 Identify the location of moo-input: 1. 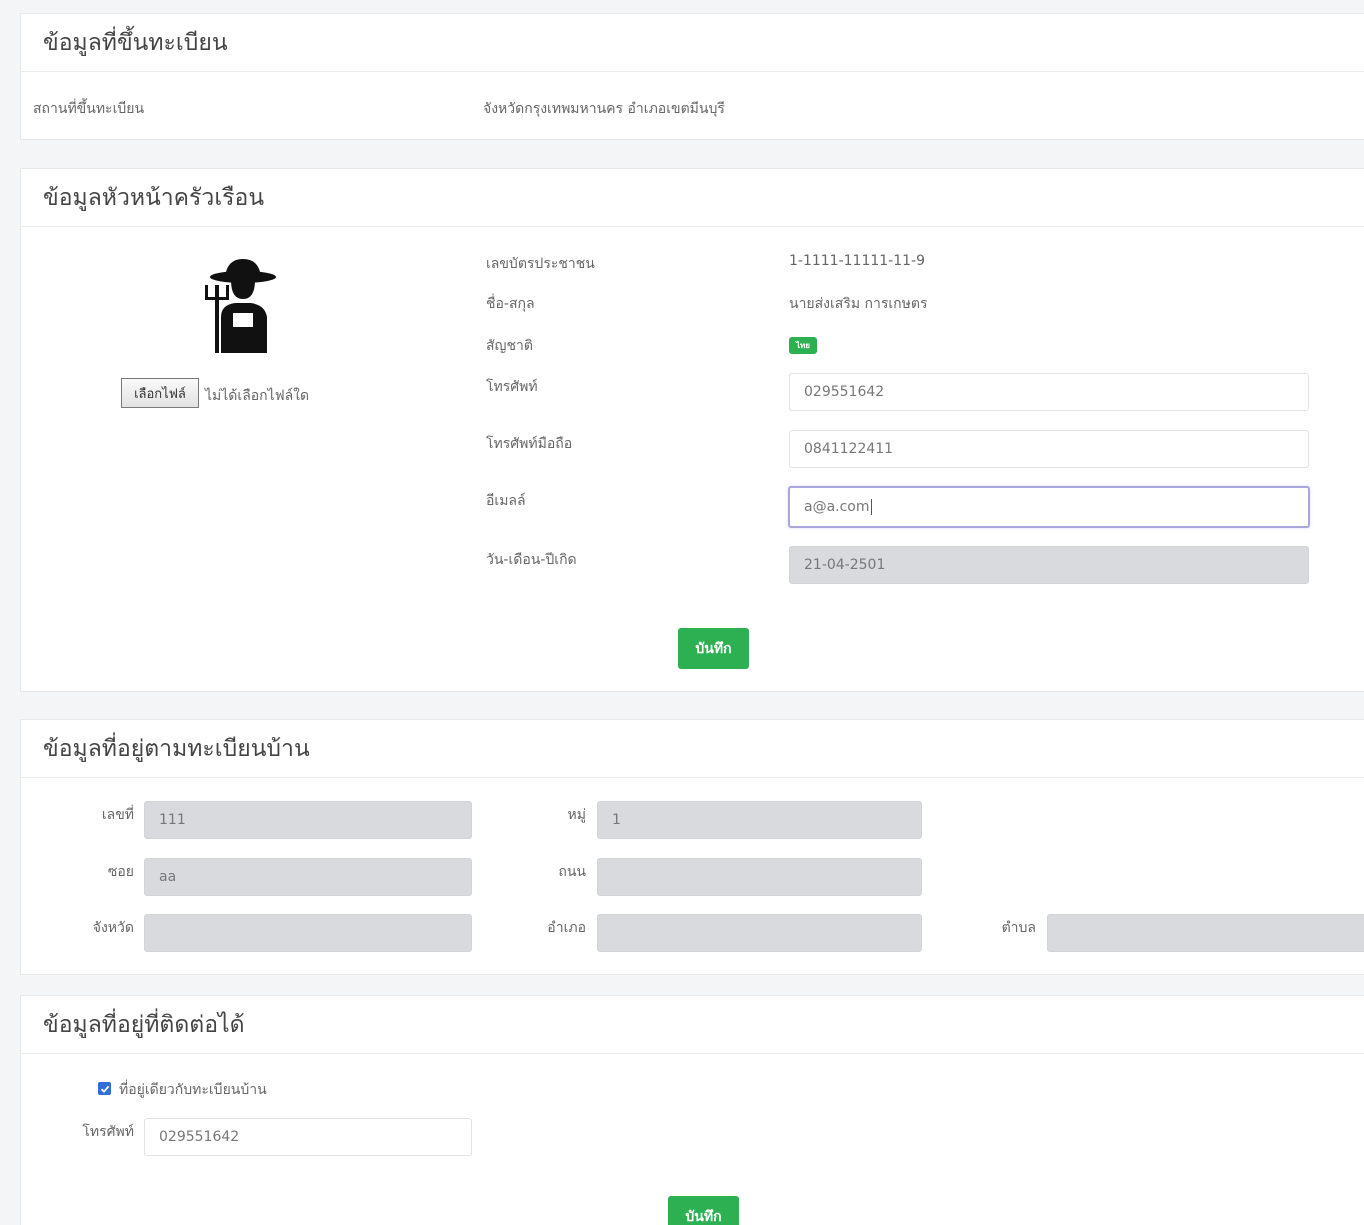
(759, 820).